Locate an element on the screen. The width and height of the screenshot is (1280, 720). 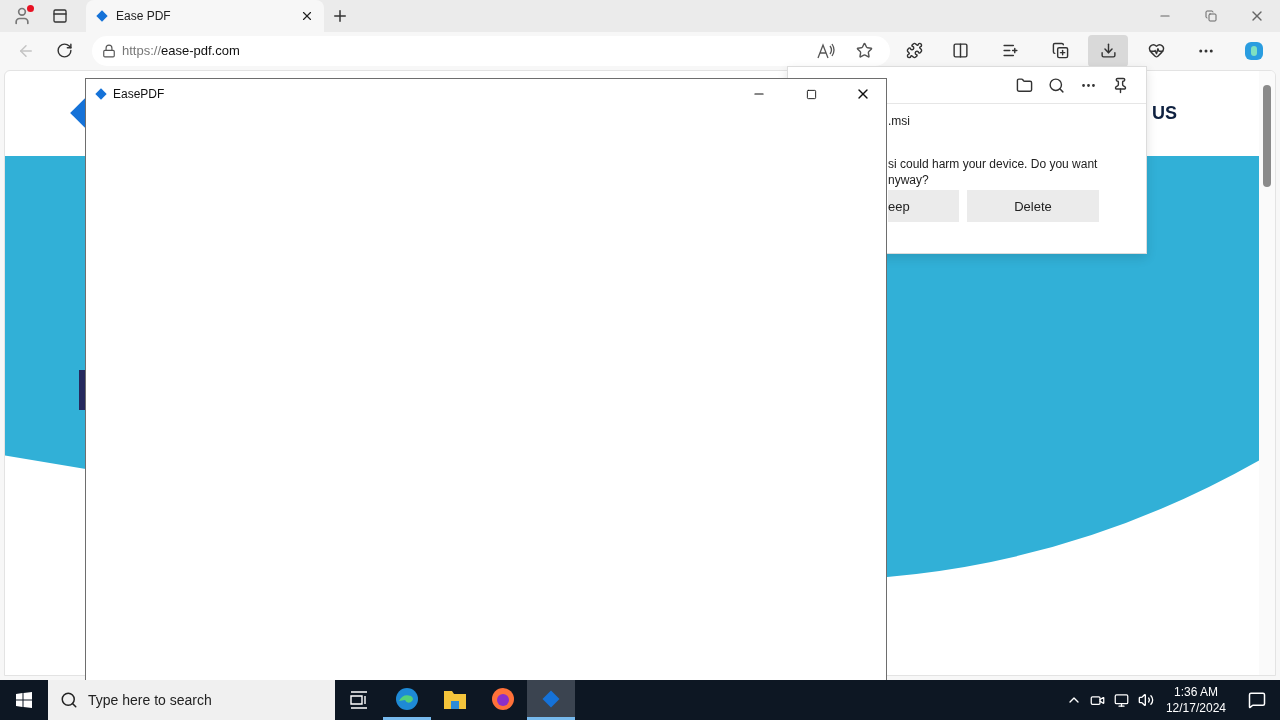
windows-logo-icon is located at coordinates (24, 700).